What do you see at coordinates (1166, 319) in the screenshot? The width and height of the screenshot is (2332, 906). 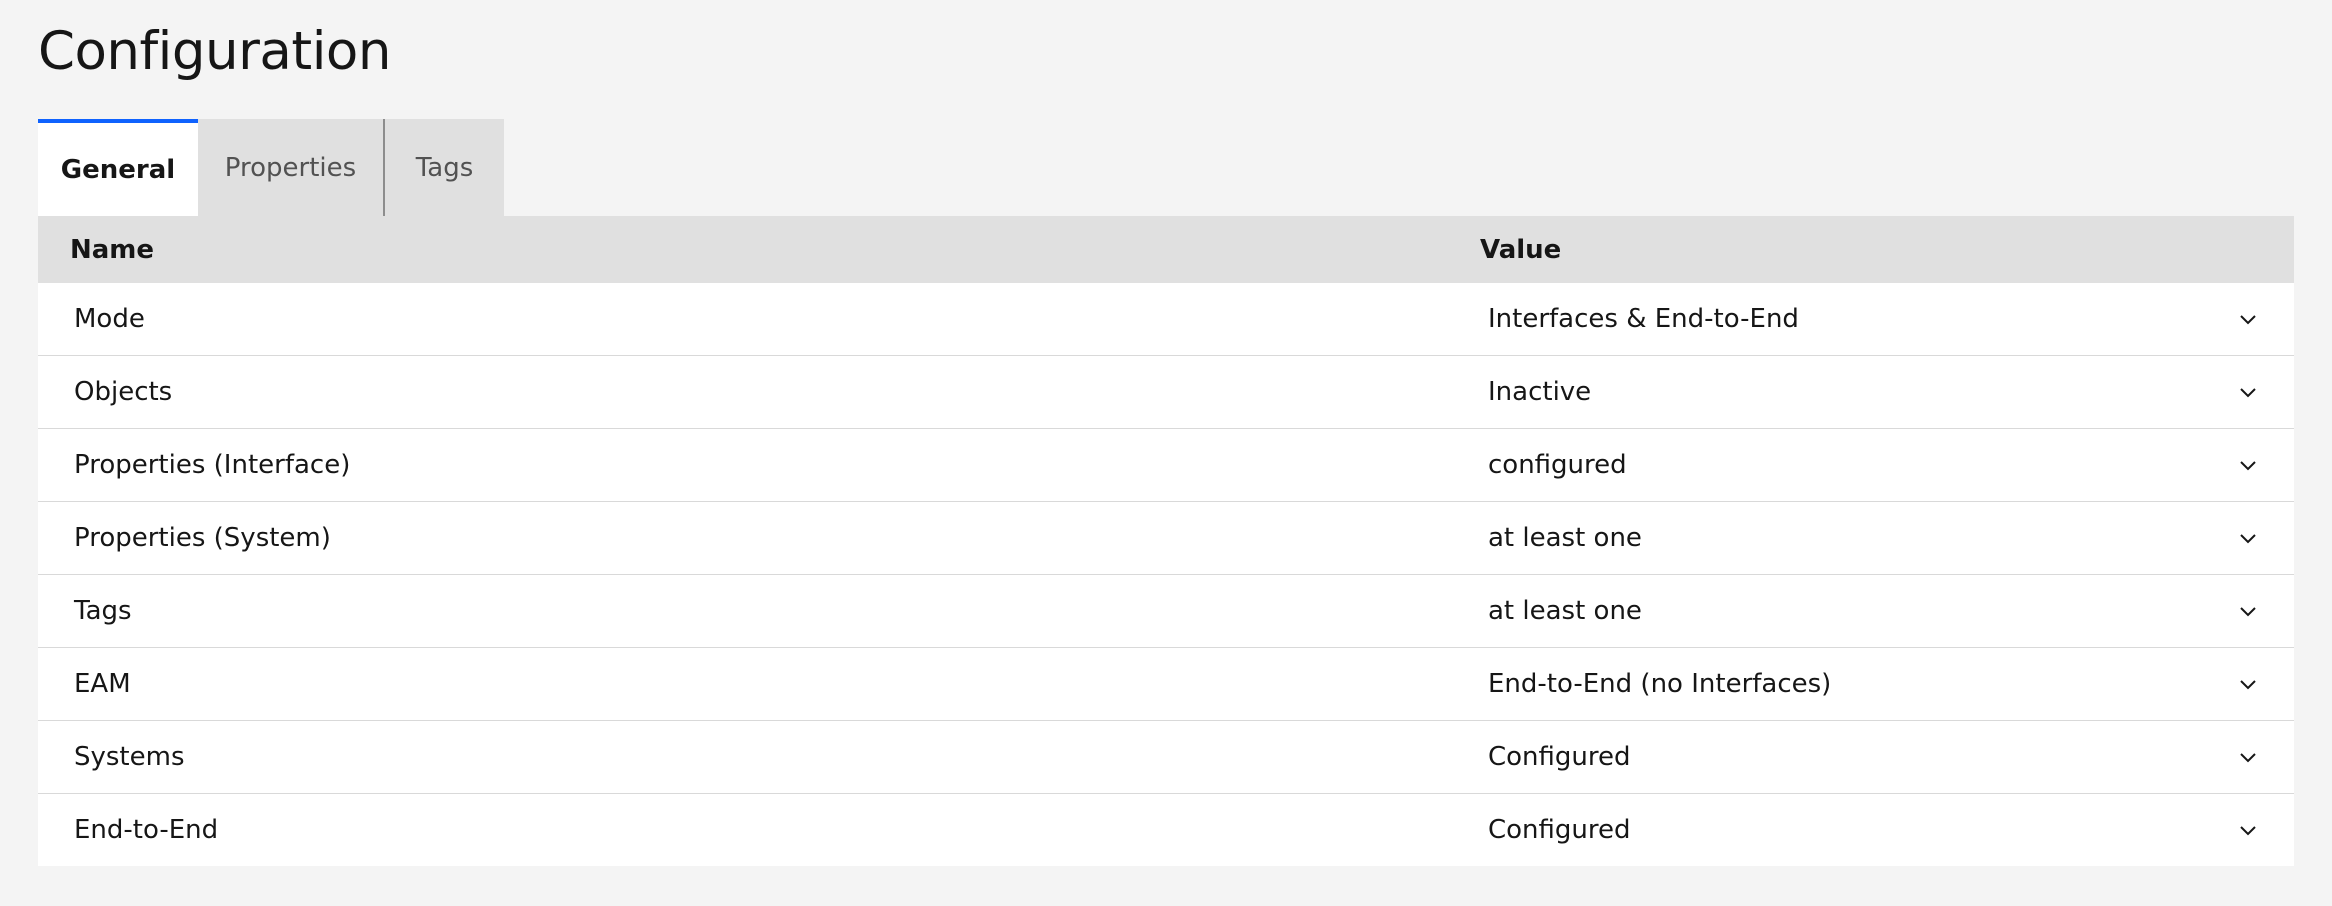 I see `table-row-mode: Mode Interfaces & End-to-End` at bounding box center [1166, 319].